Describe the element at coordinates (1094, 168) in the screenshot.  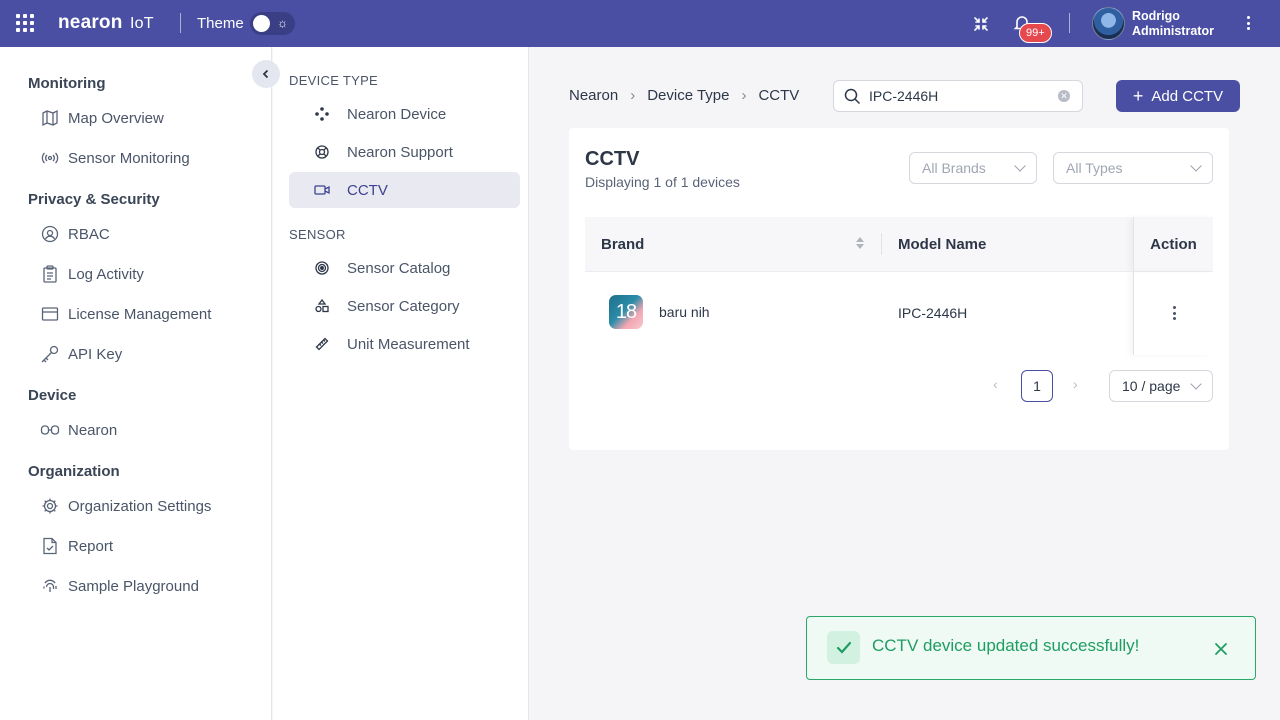
I see `type-filter-placeholder: All Types` at that location.